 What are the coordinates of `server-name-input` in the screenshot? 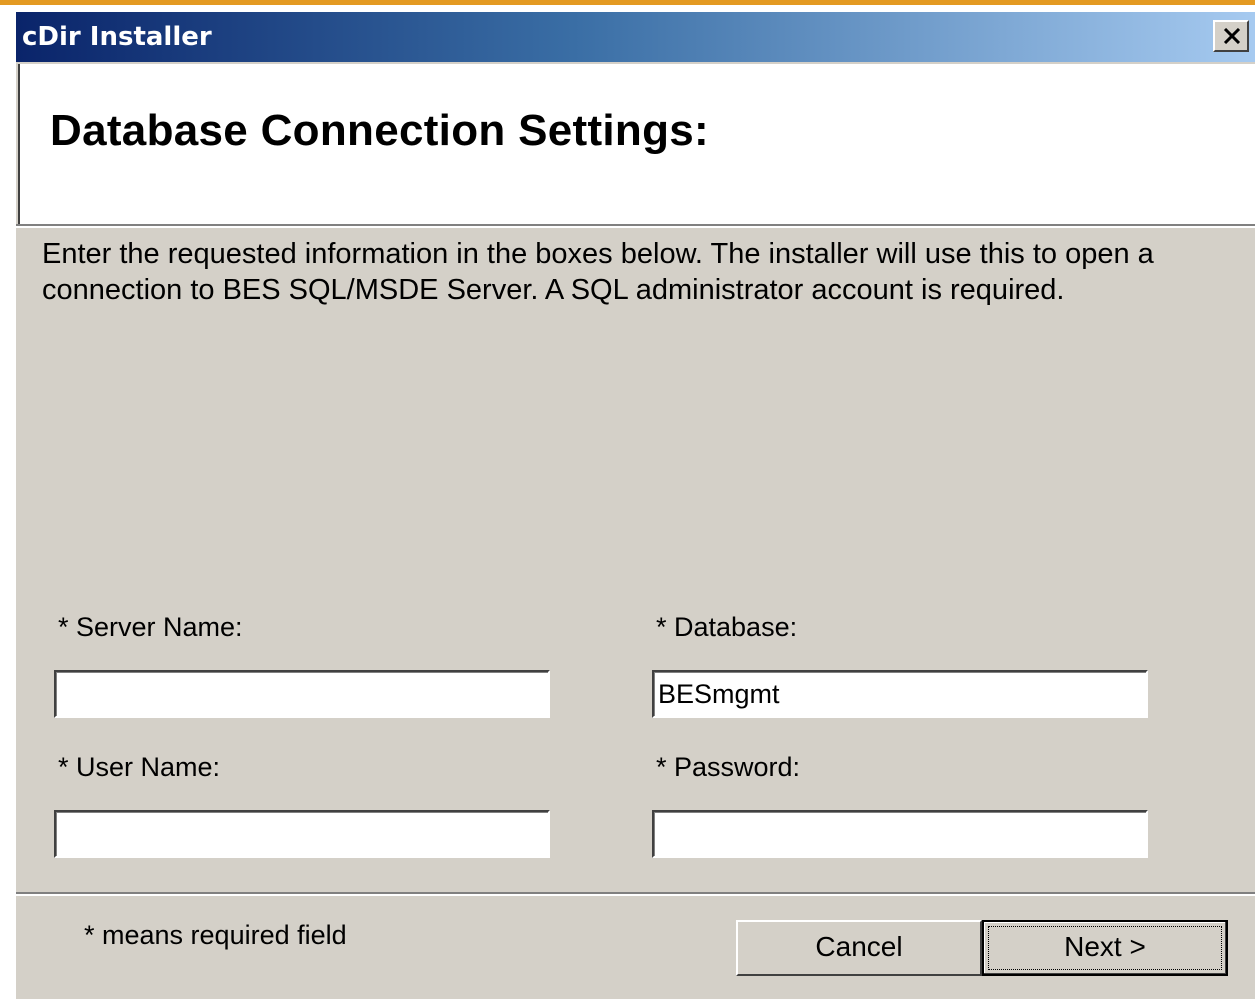 It's located at (302, 694).